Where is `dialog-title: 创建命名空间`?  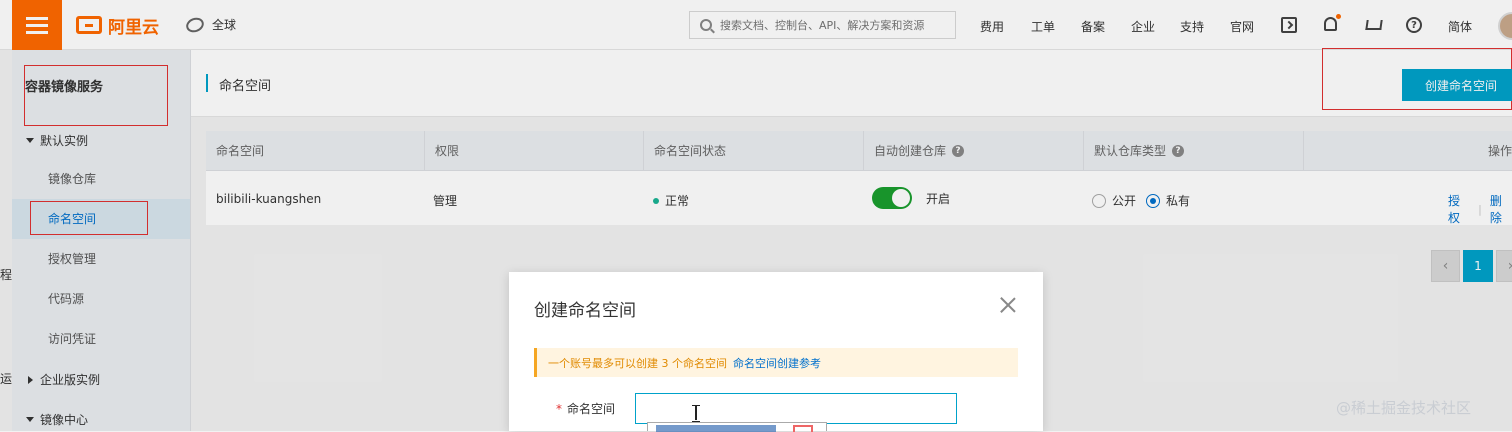
dialog-title: 创建命名空间 is located at coordinates (585, 311).